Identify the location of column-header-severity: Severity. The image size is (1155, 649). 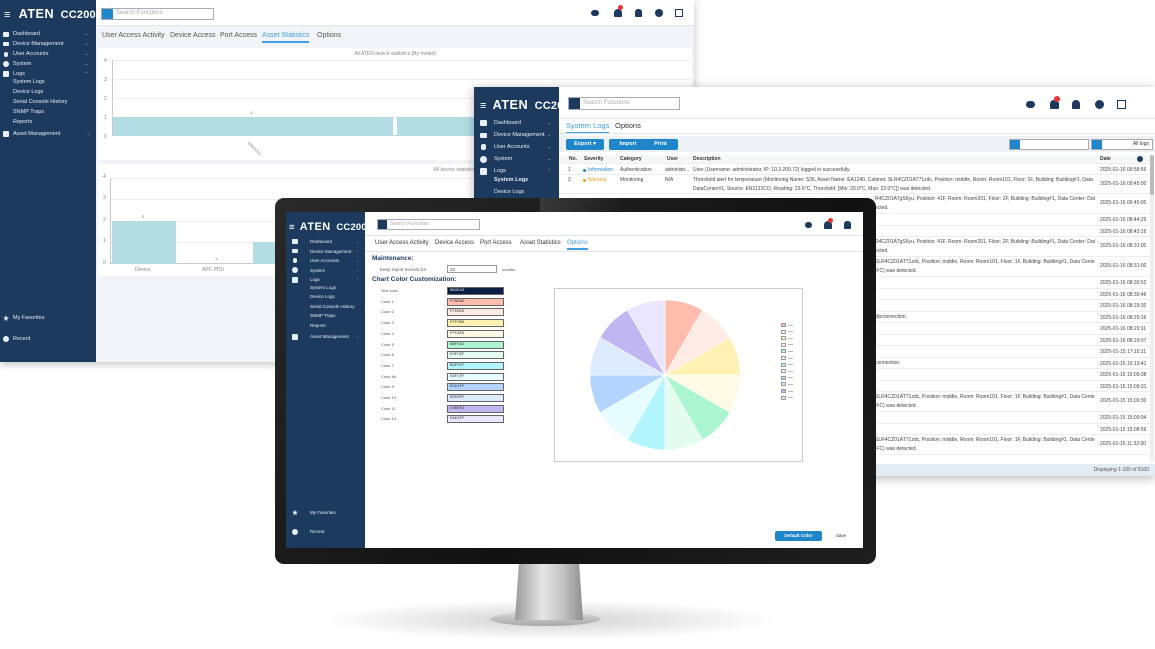
(593, 159).